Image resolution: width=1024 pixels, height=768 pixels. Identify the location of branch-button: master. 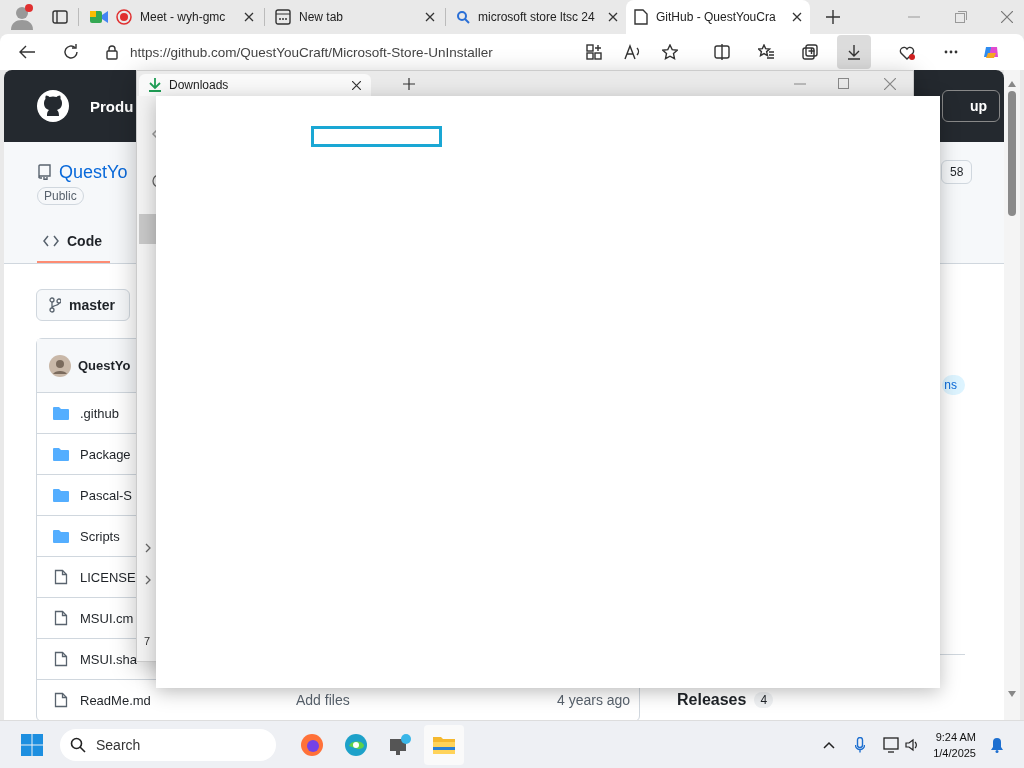
(83, 305).